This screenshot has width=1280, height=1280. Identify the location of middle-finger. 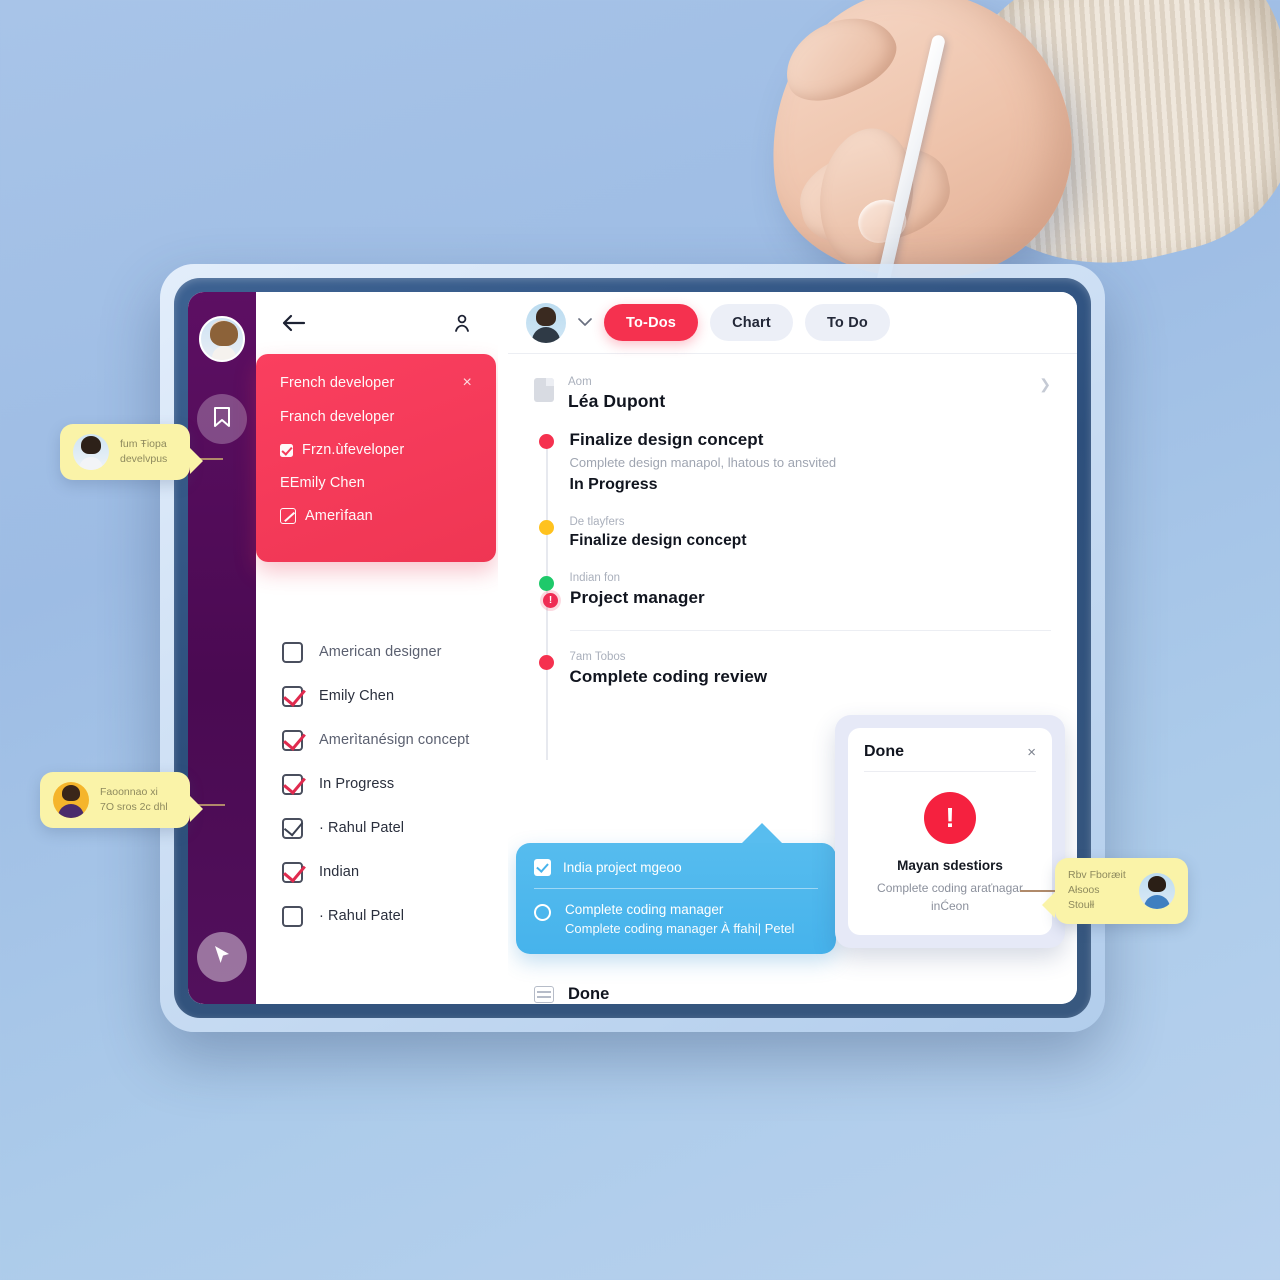
(875, 196).